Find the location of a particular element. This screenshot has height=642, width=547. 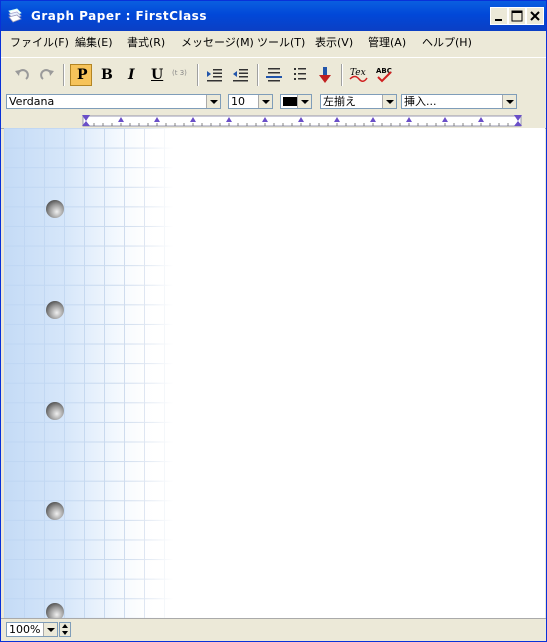

bold-button: B is located at coordinates (106, 75).